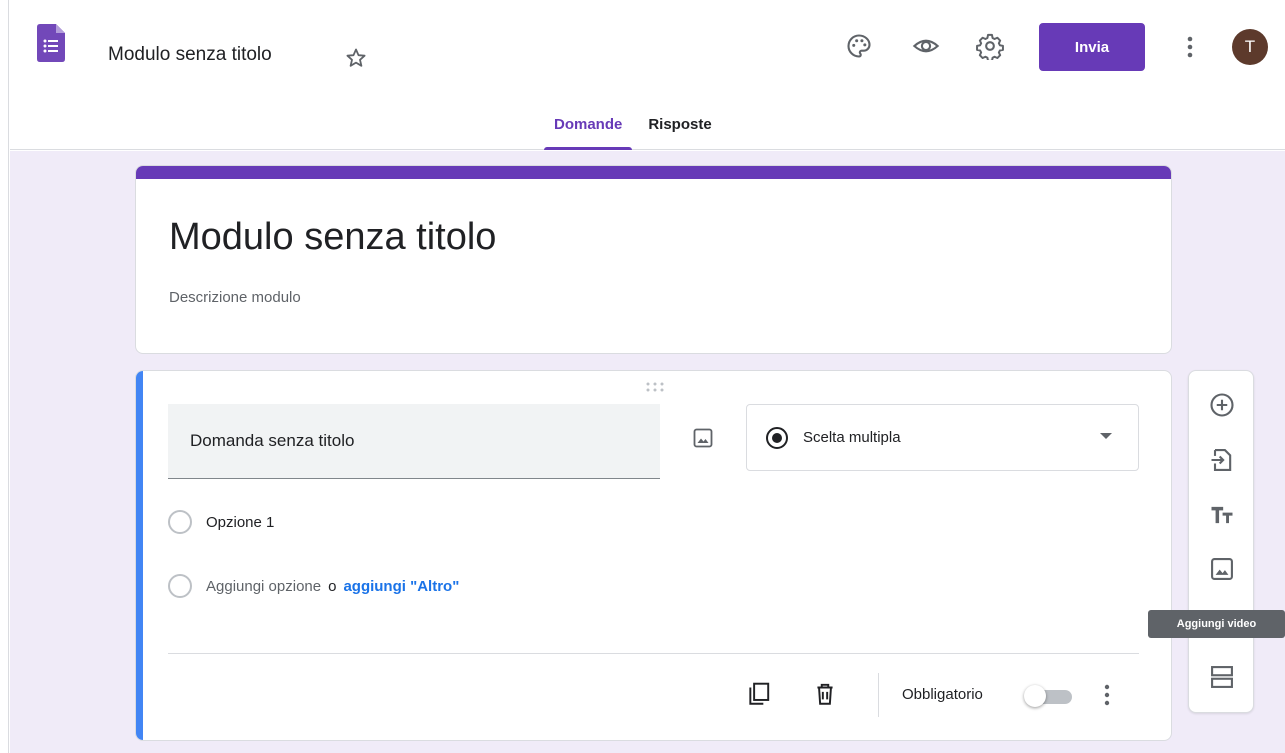  What do you see at coordinates (1222, 515) in the screenshot?
I see `add-title-icon` at bounding box center [1222, 515].